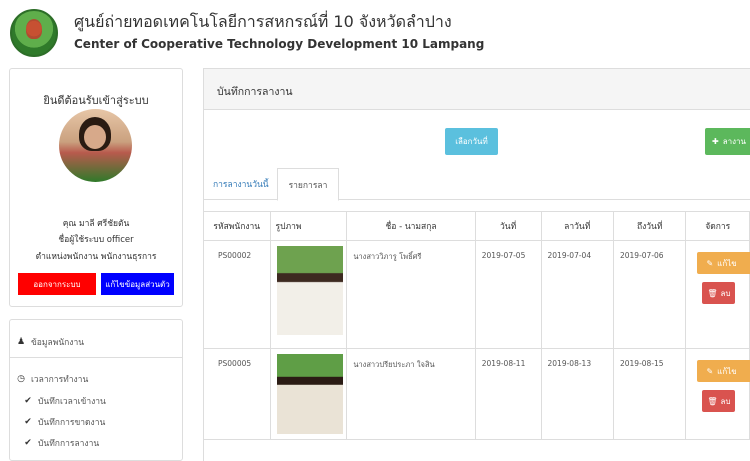  I want to click on sidebar-item-label: บันทึกเวลาเข้างาน, so click(72, 402).